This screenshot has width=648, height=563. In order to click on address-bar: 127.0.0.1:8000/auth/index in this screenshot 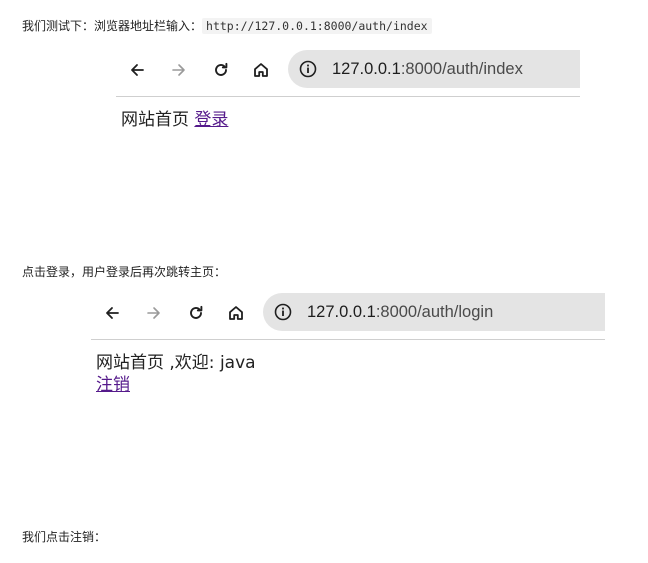, I will do `click(434, 69)`.